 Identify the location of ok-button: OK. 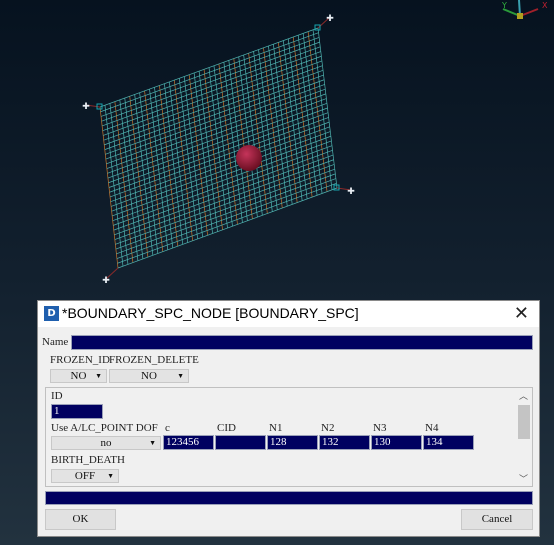
(80, 519).